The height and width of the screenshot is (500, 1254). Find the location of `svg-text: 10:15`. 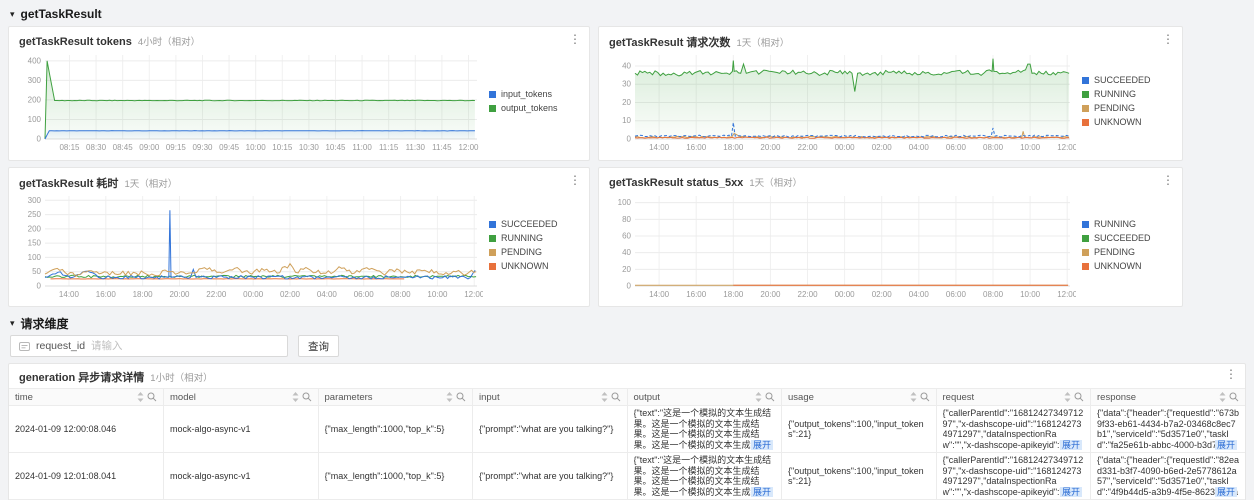

svg-text: 10:15 is located at coordinates (282, 147).